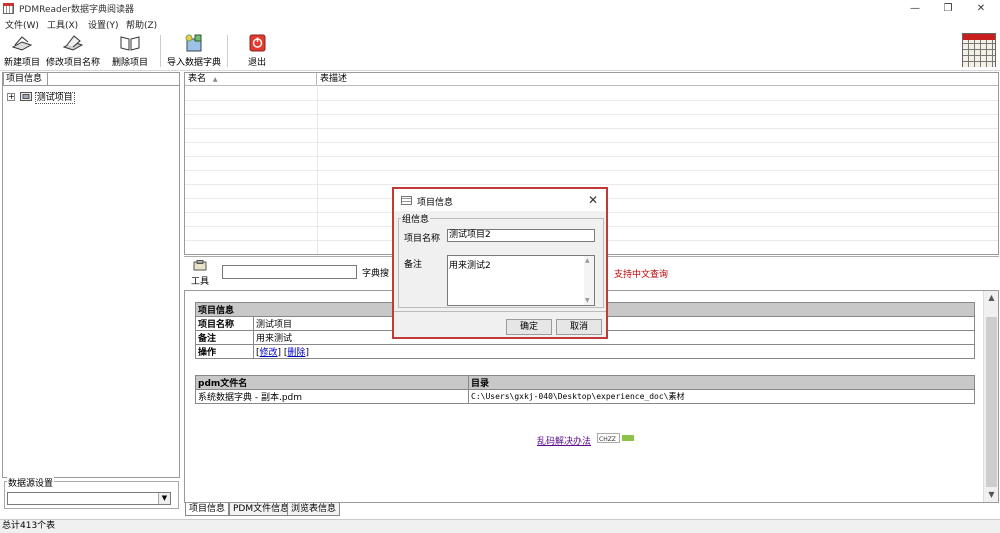 This screenshot has height=533, width=1000. What do you see at coordinates (614, 351) in the screenshot?
I see `ops-cell: [修改] [删除]` at bounding box center [614, 351].